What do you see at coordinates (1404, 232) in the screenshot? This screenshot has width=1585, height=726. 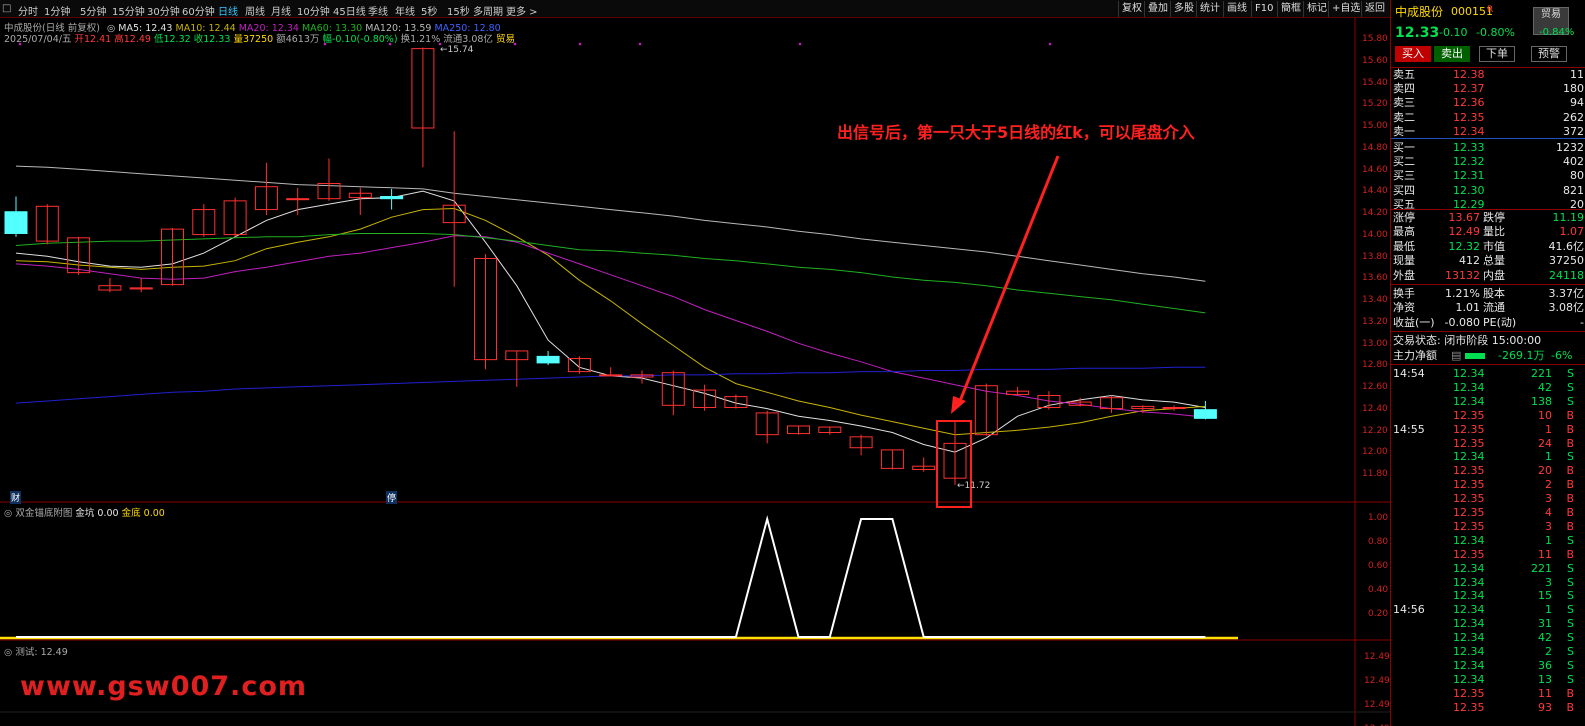 I see `stat-key: 最高` at bounding box center [1404, 232].